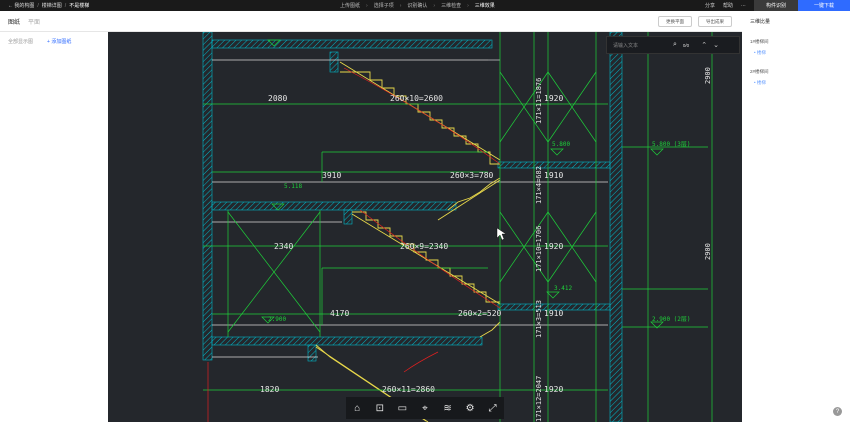 The height and width of the screenshot is (422, 850). I want to click on view-tabs: 图纸 平面, so click(24, 21).